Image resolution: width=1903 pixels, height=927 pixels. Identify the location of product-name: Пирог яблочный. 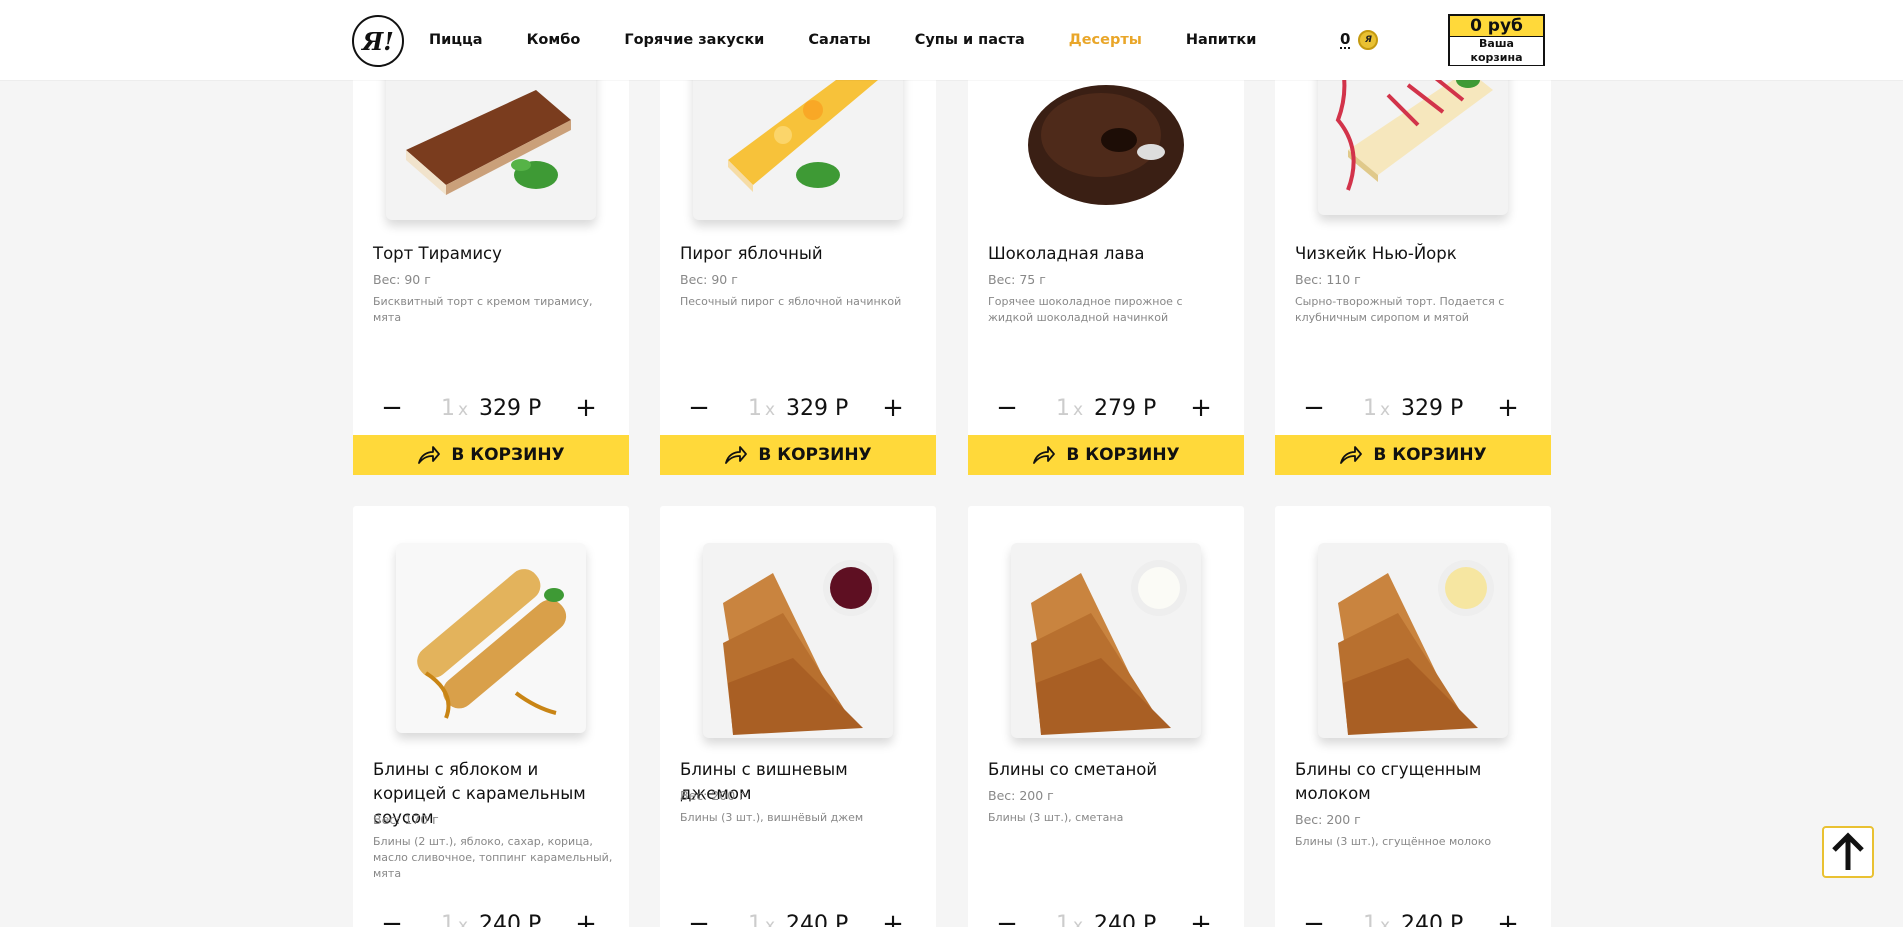
(751, 253).